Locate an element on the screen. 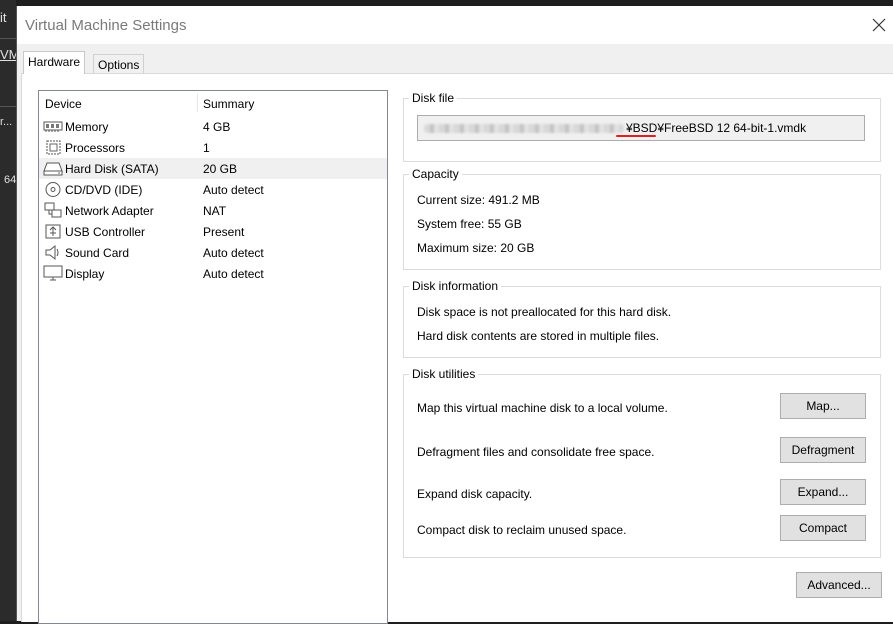  device-name: Memory is located at coordinates (87, 127).